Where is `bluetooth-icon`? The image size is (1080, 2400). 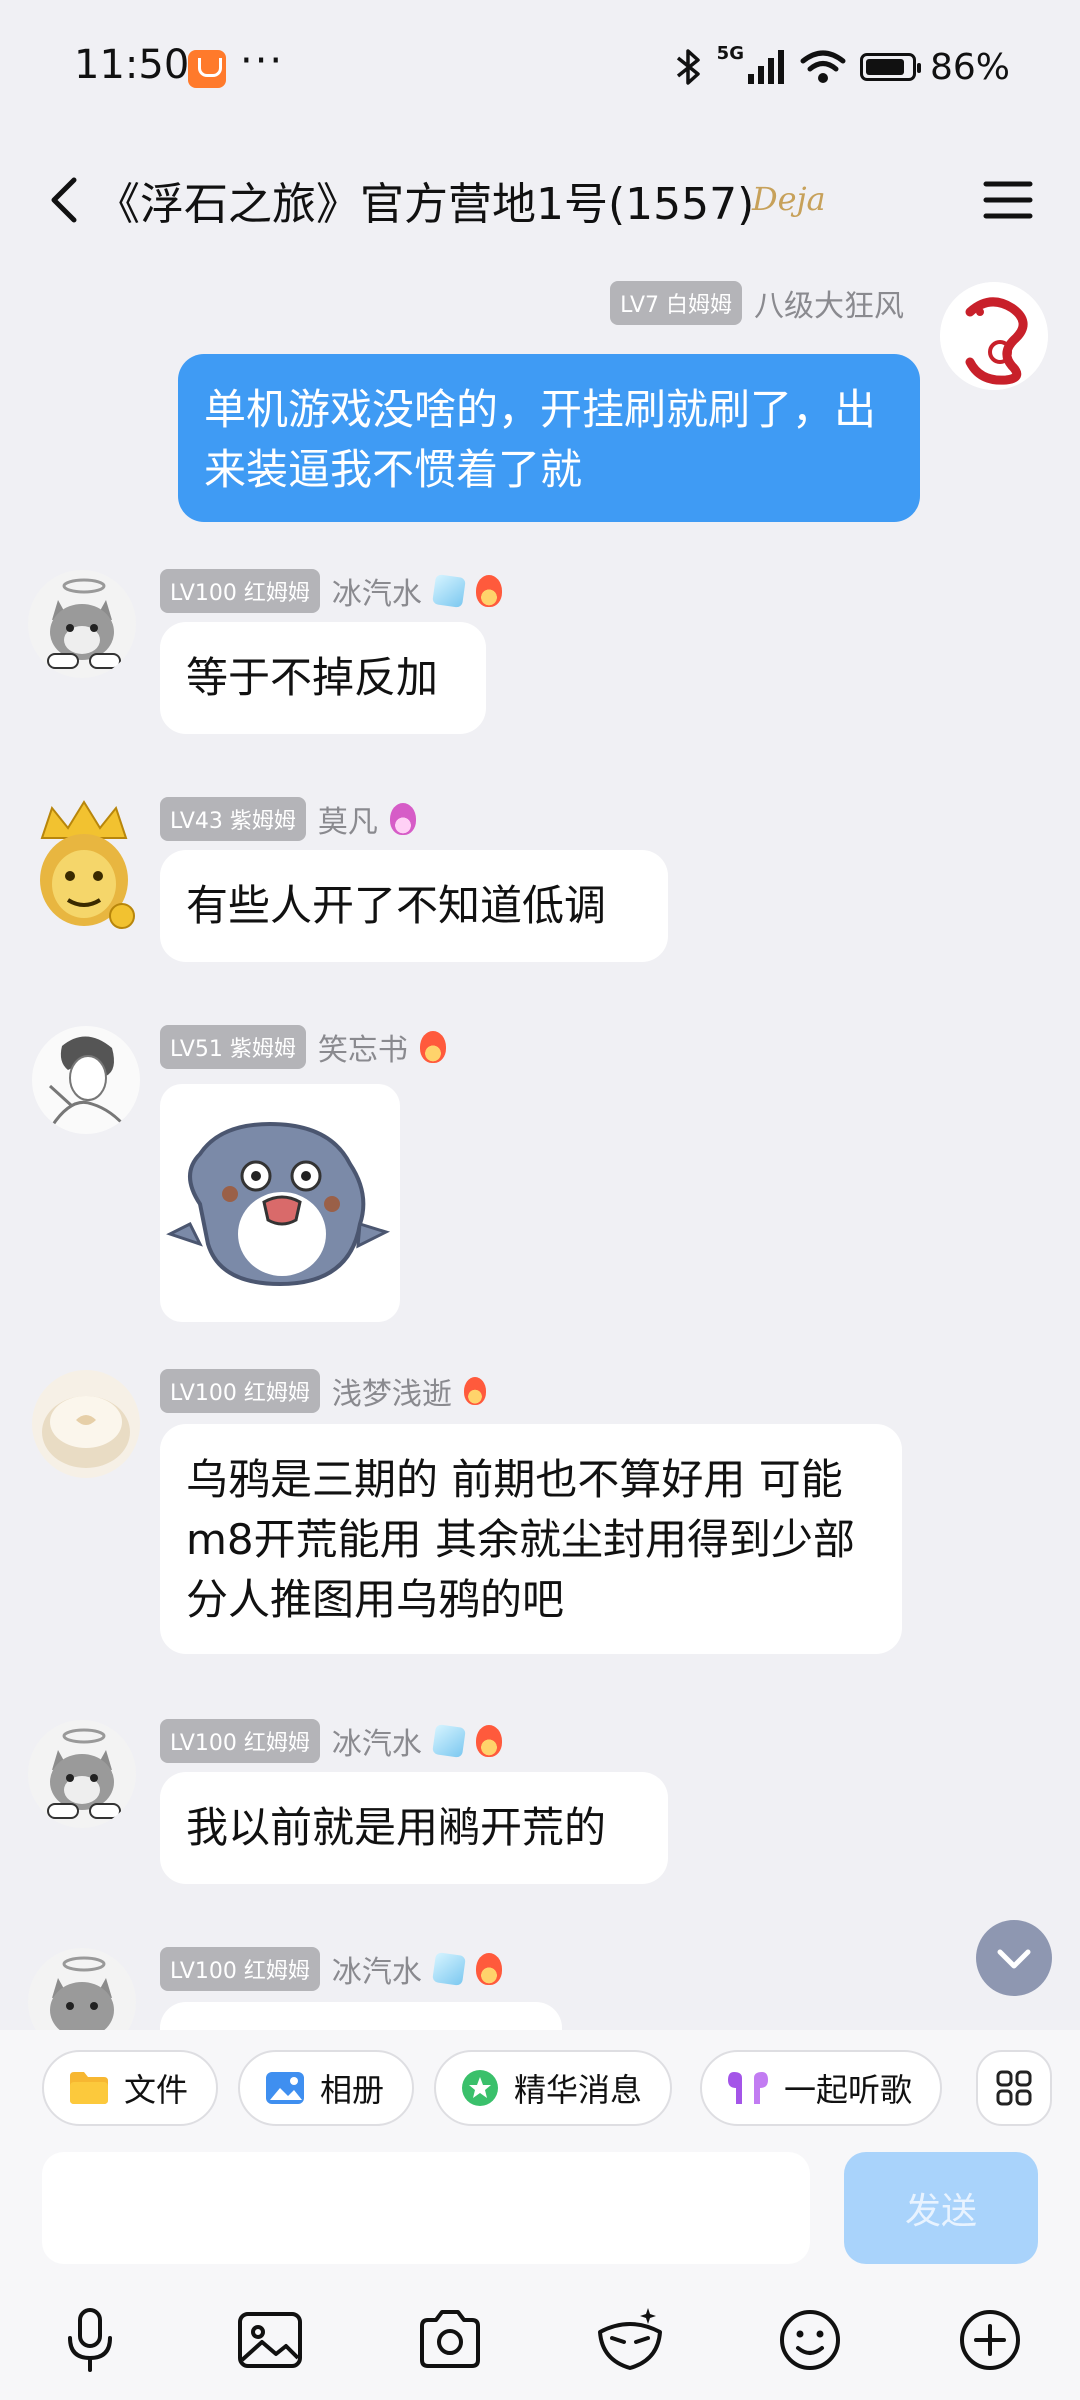
bluetooth-icon is located at coordinates (688, 67).